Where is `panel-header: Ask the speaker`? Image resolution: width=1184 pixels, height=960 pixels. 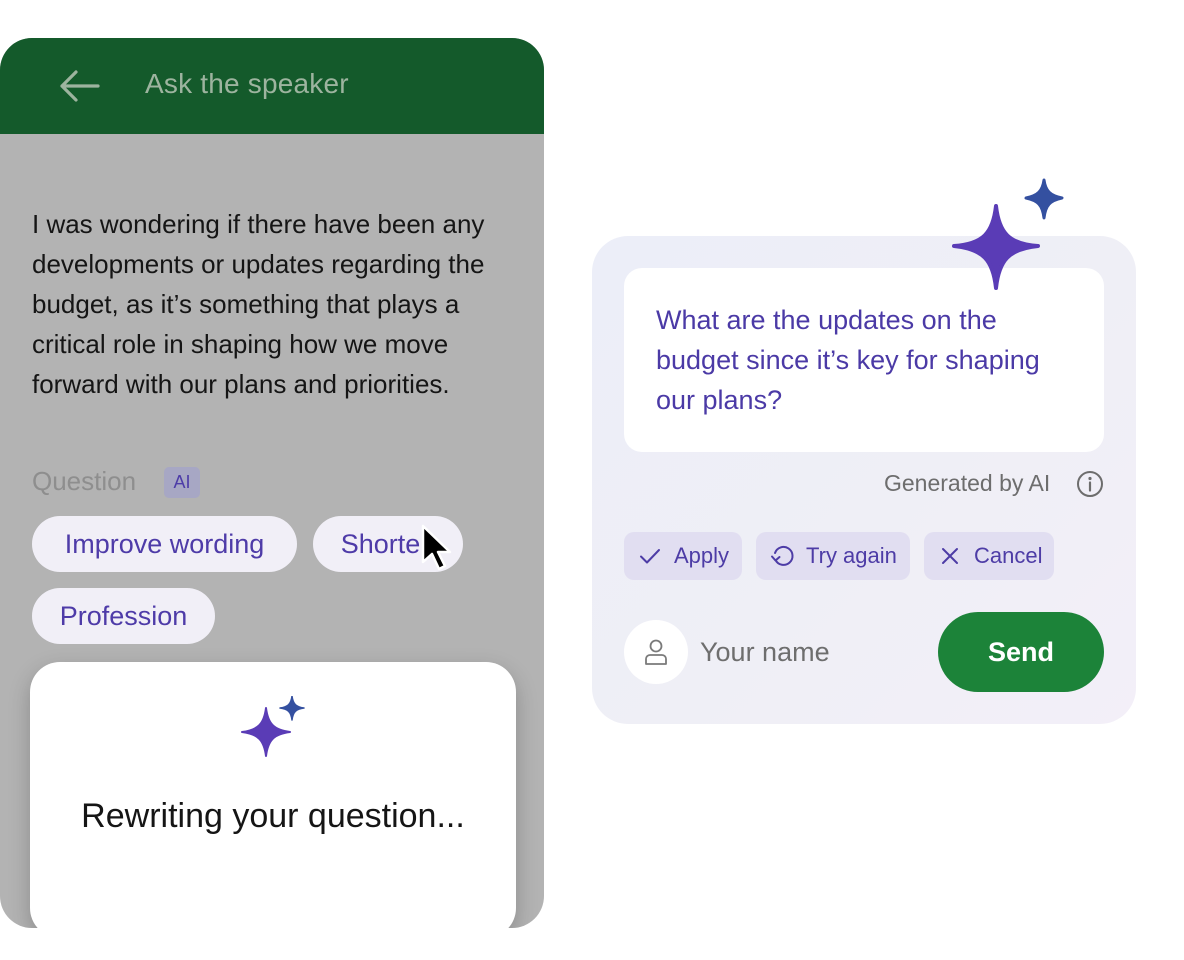
panel-header: Ask the speaker is located at coordinates (272, 86).